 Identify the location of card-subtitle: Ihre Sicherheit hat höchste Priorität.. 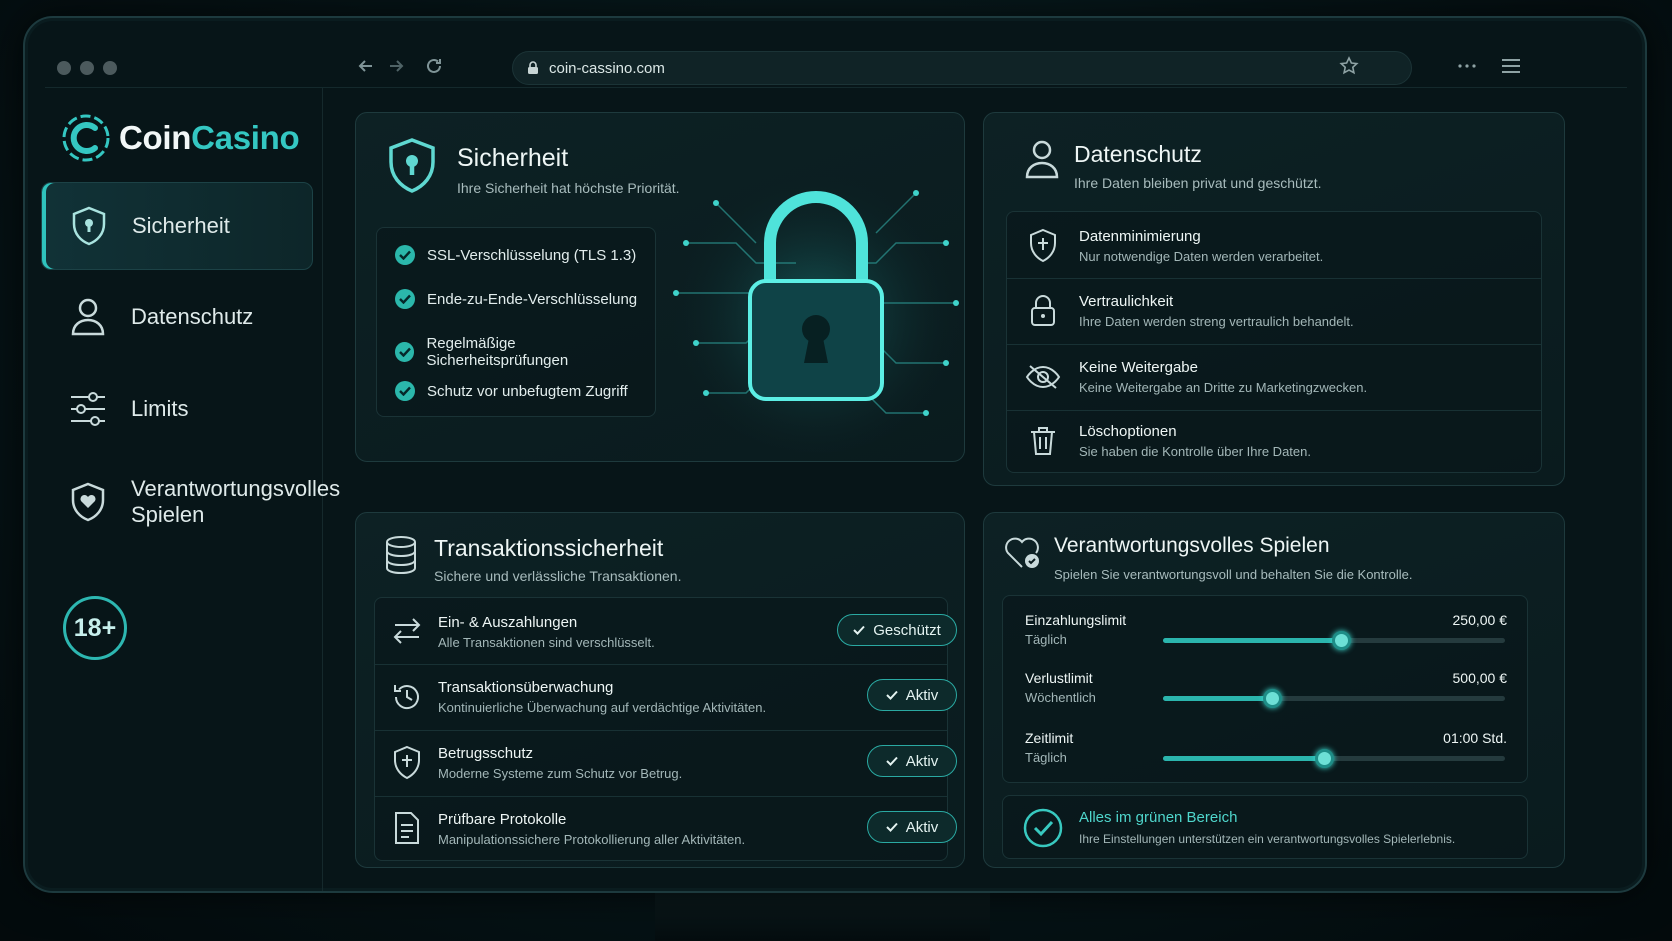
(568, 188).